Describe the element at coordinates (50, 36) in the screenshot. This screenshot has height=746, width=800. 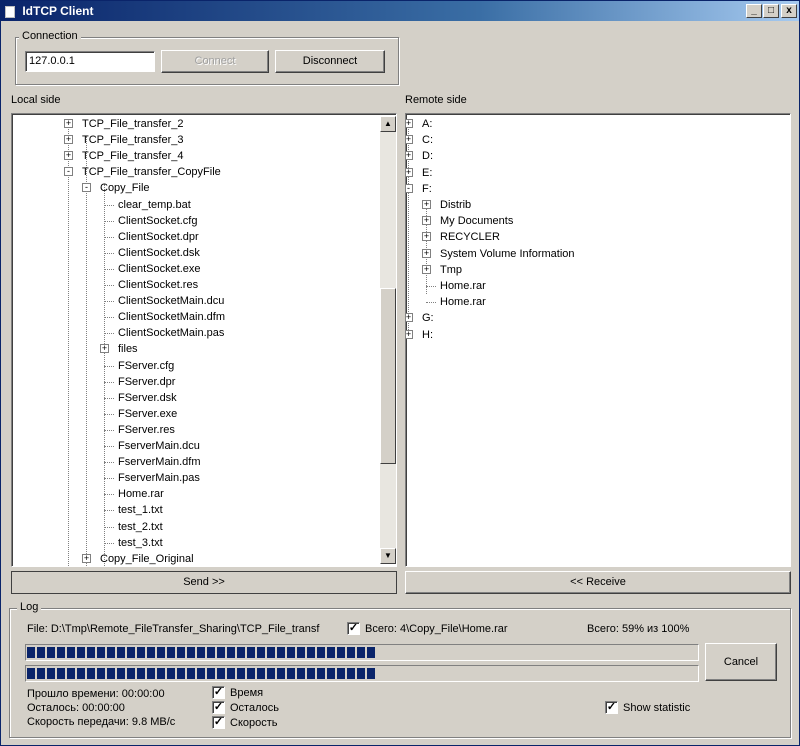
I see `connection-group-label: Connection` at that location.